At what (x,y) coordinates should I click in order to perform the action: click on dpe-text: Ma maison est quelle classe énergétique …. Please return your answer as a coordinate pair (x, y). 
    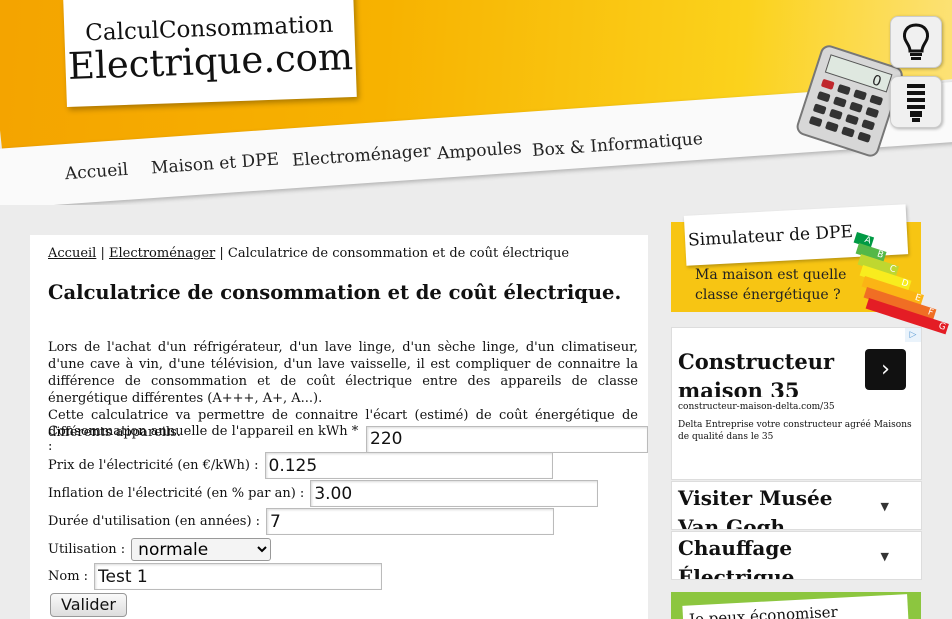
    Looking at the image, I should click on (770, 285).